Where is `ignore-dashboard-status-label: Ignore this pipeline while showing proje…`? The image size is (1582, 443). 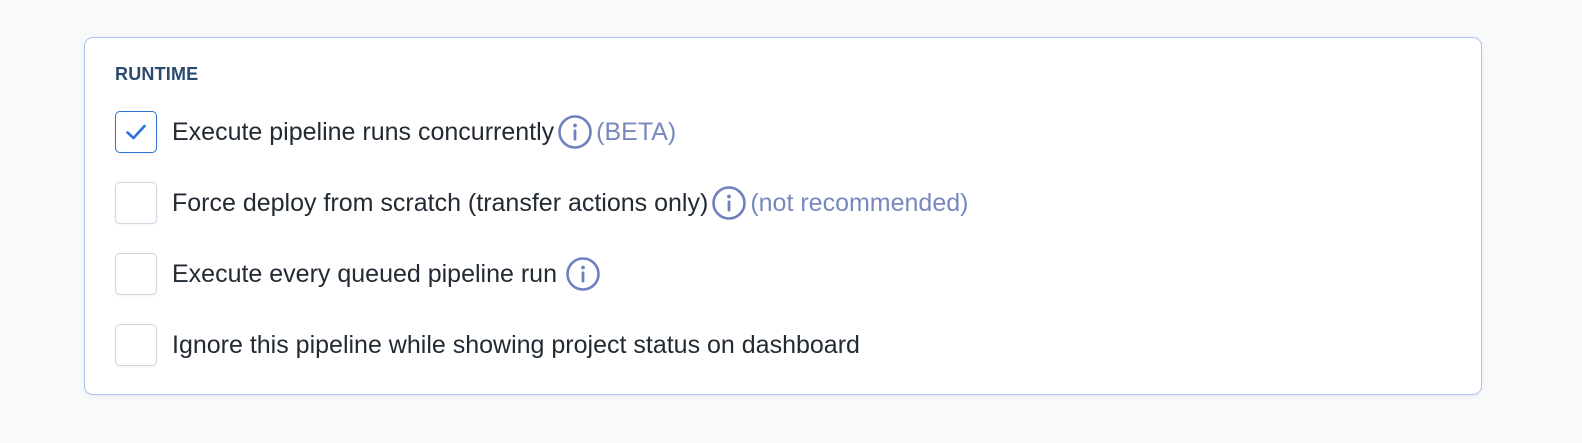
ignore-dashboard-status-label: Ignore this pipeline while showing proje… is located at coordinates (516, 345).